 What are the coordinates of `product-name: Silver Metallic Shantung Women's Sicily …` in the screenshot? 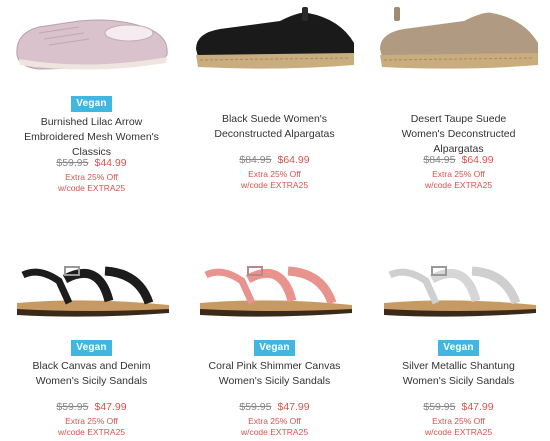 It's located at (458, 374).